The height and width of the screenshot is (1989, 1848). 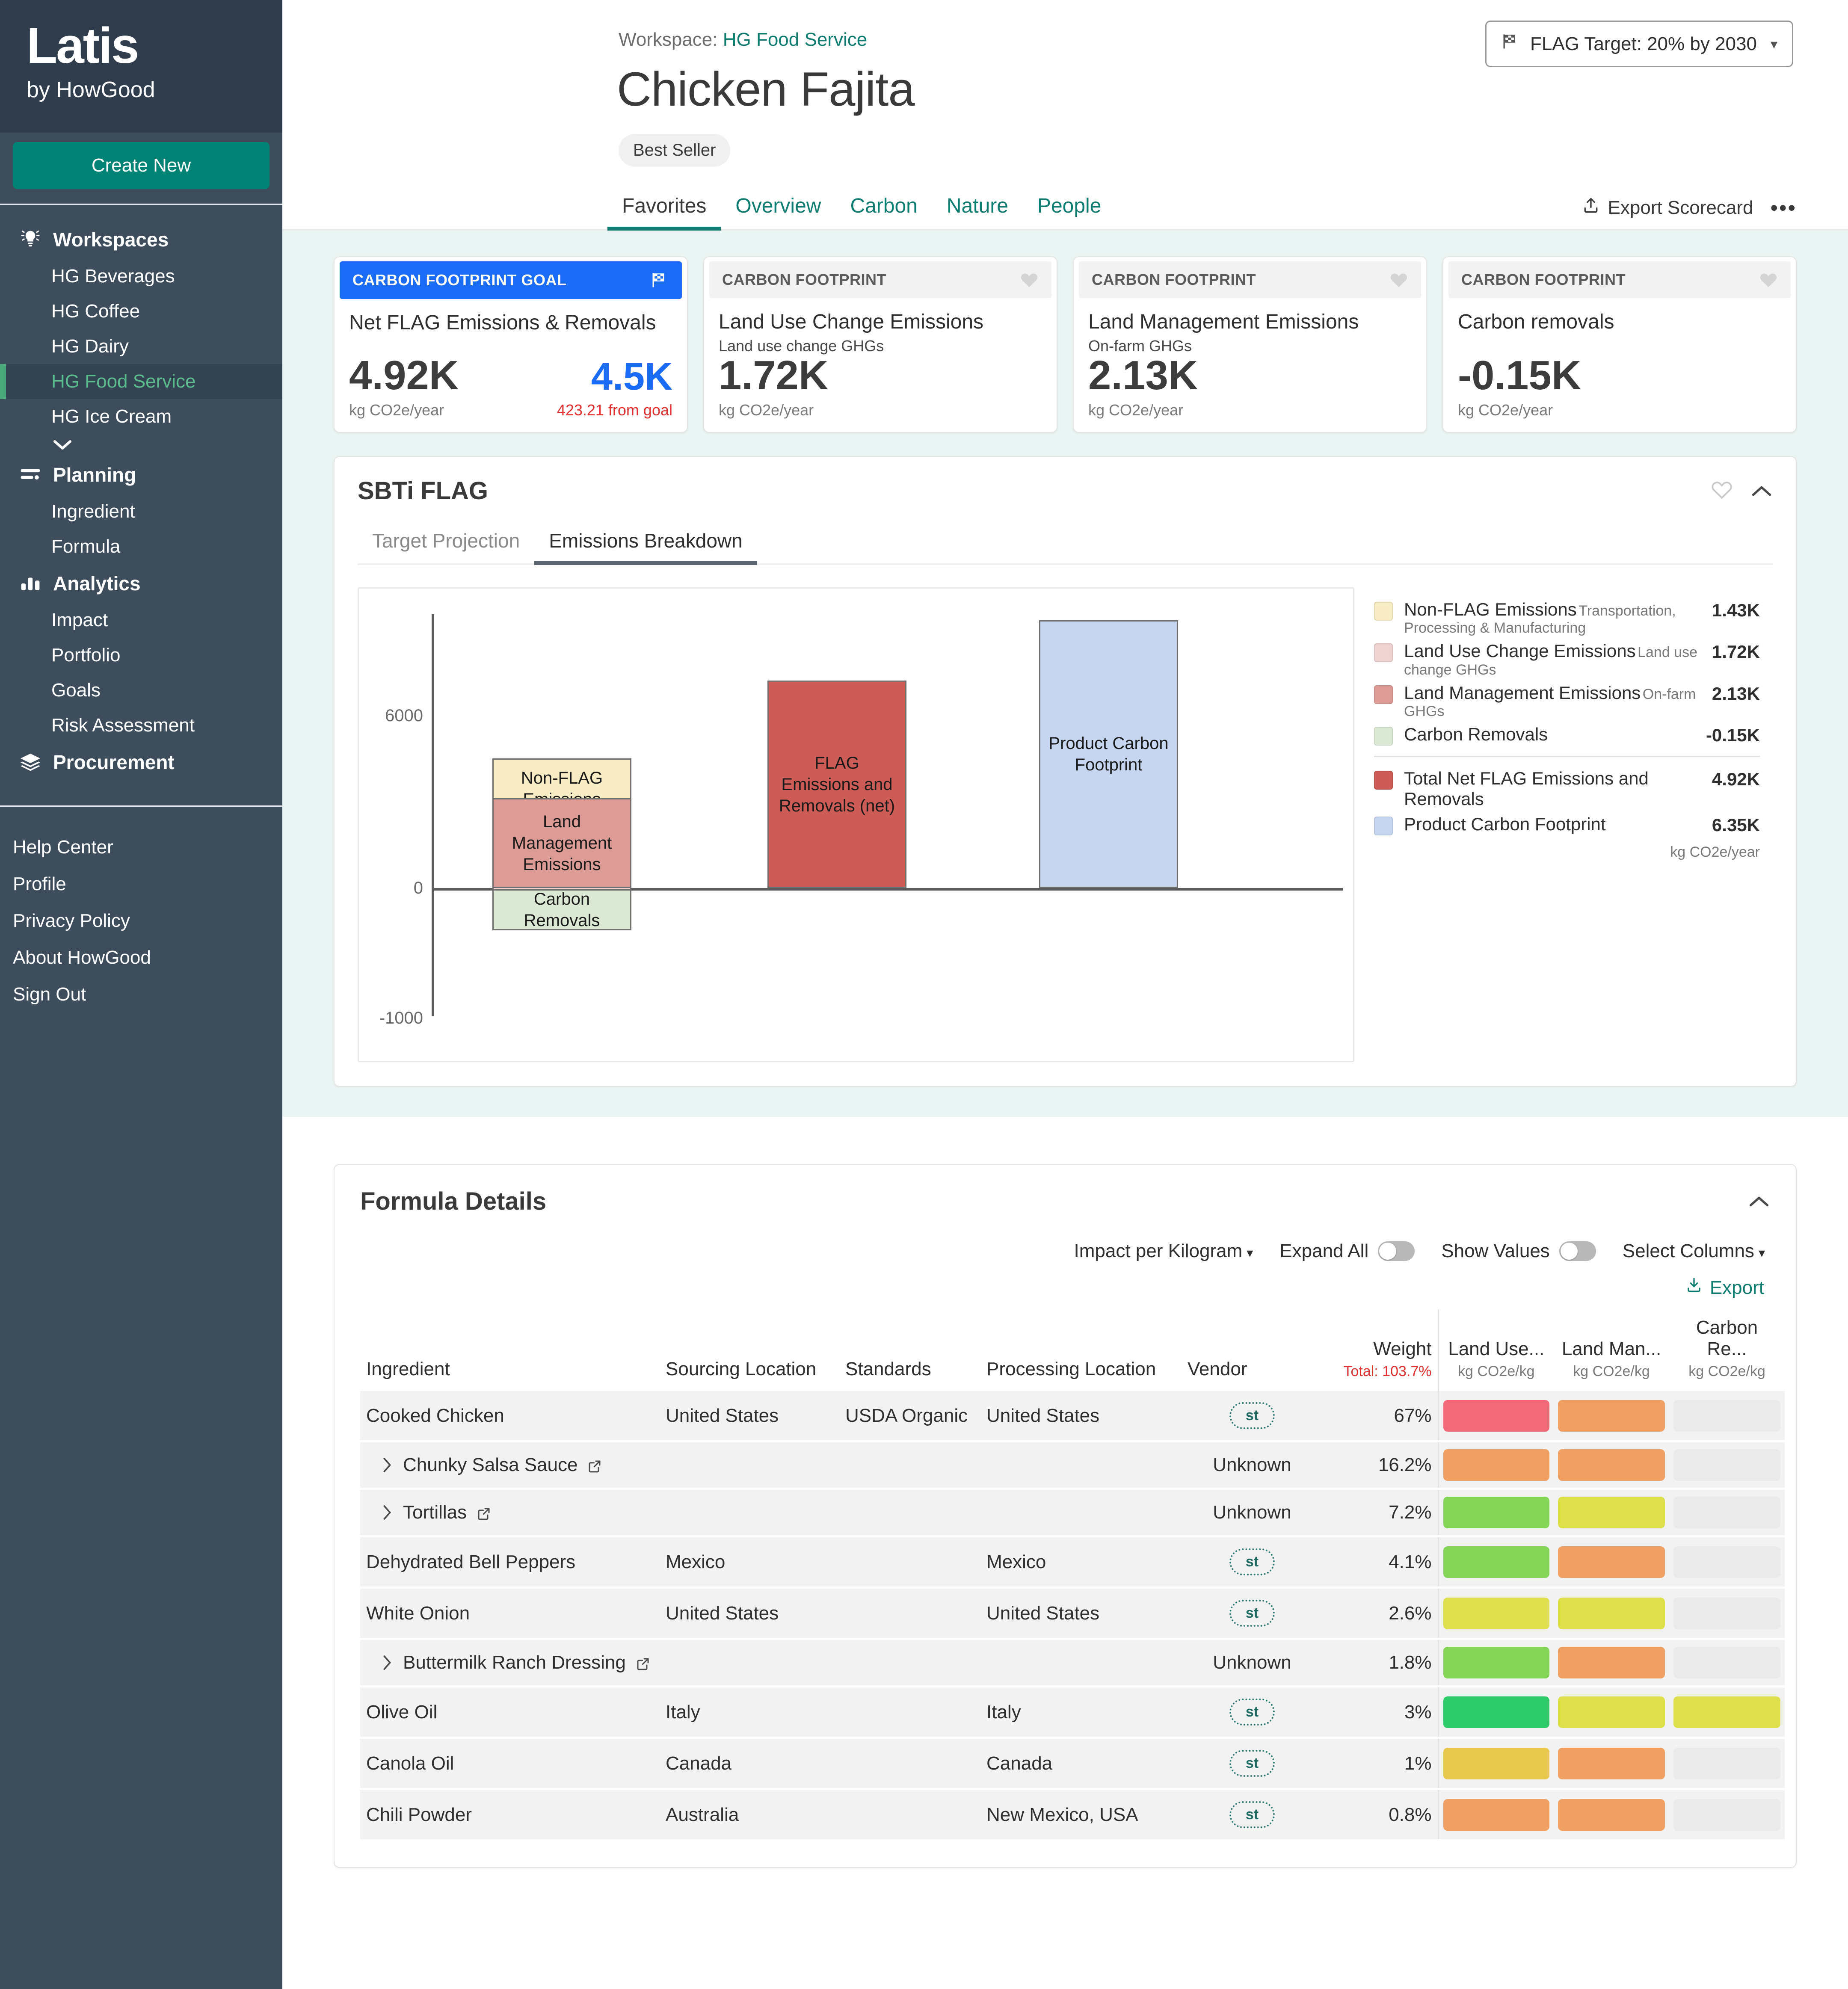 I want to click on cell-ingredient: Dehydrated Bell Peppers, so click(x=510, y=1562).